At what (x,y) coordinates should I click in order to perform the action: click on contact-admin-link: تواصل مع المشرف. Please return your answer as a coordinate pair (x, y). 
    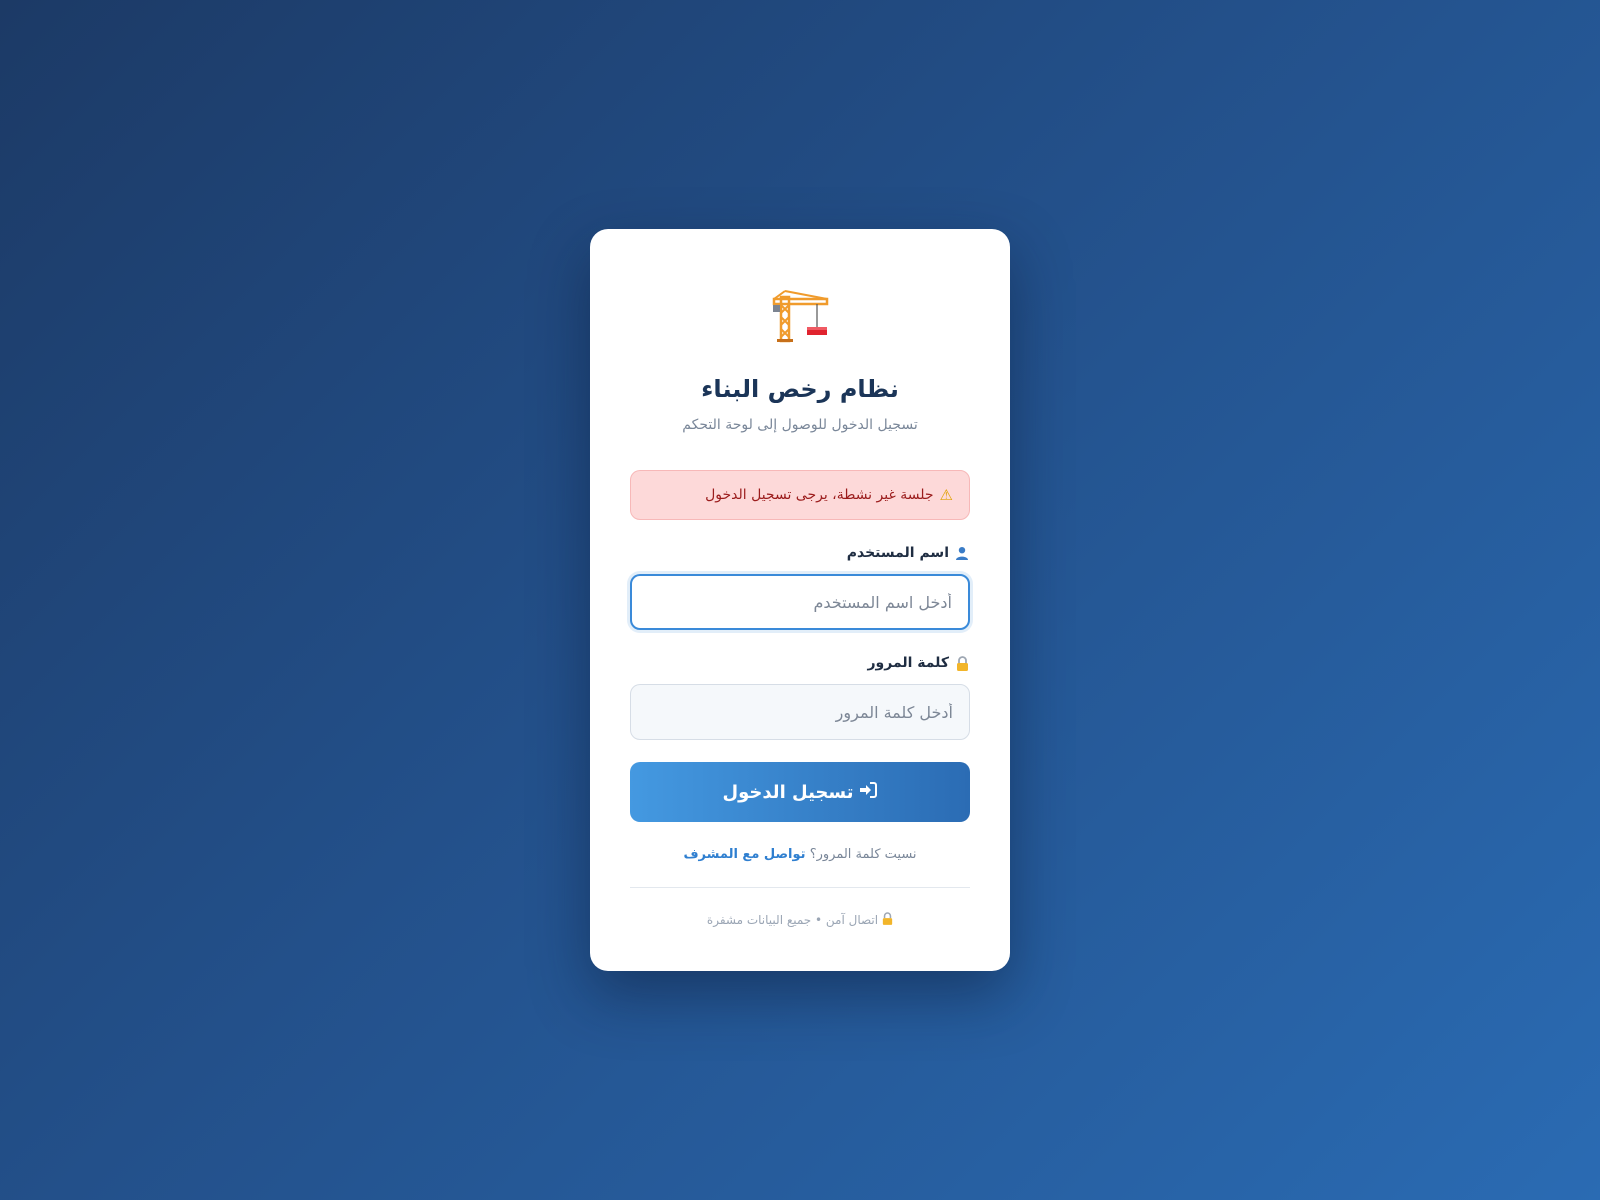
    Looking at the image, I should click on (744, 854).